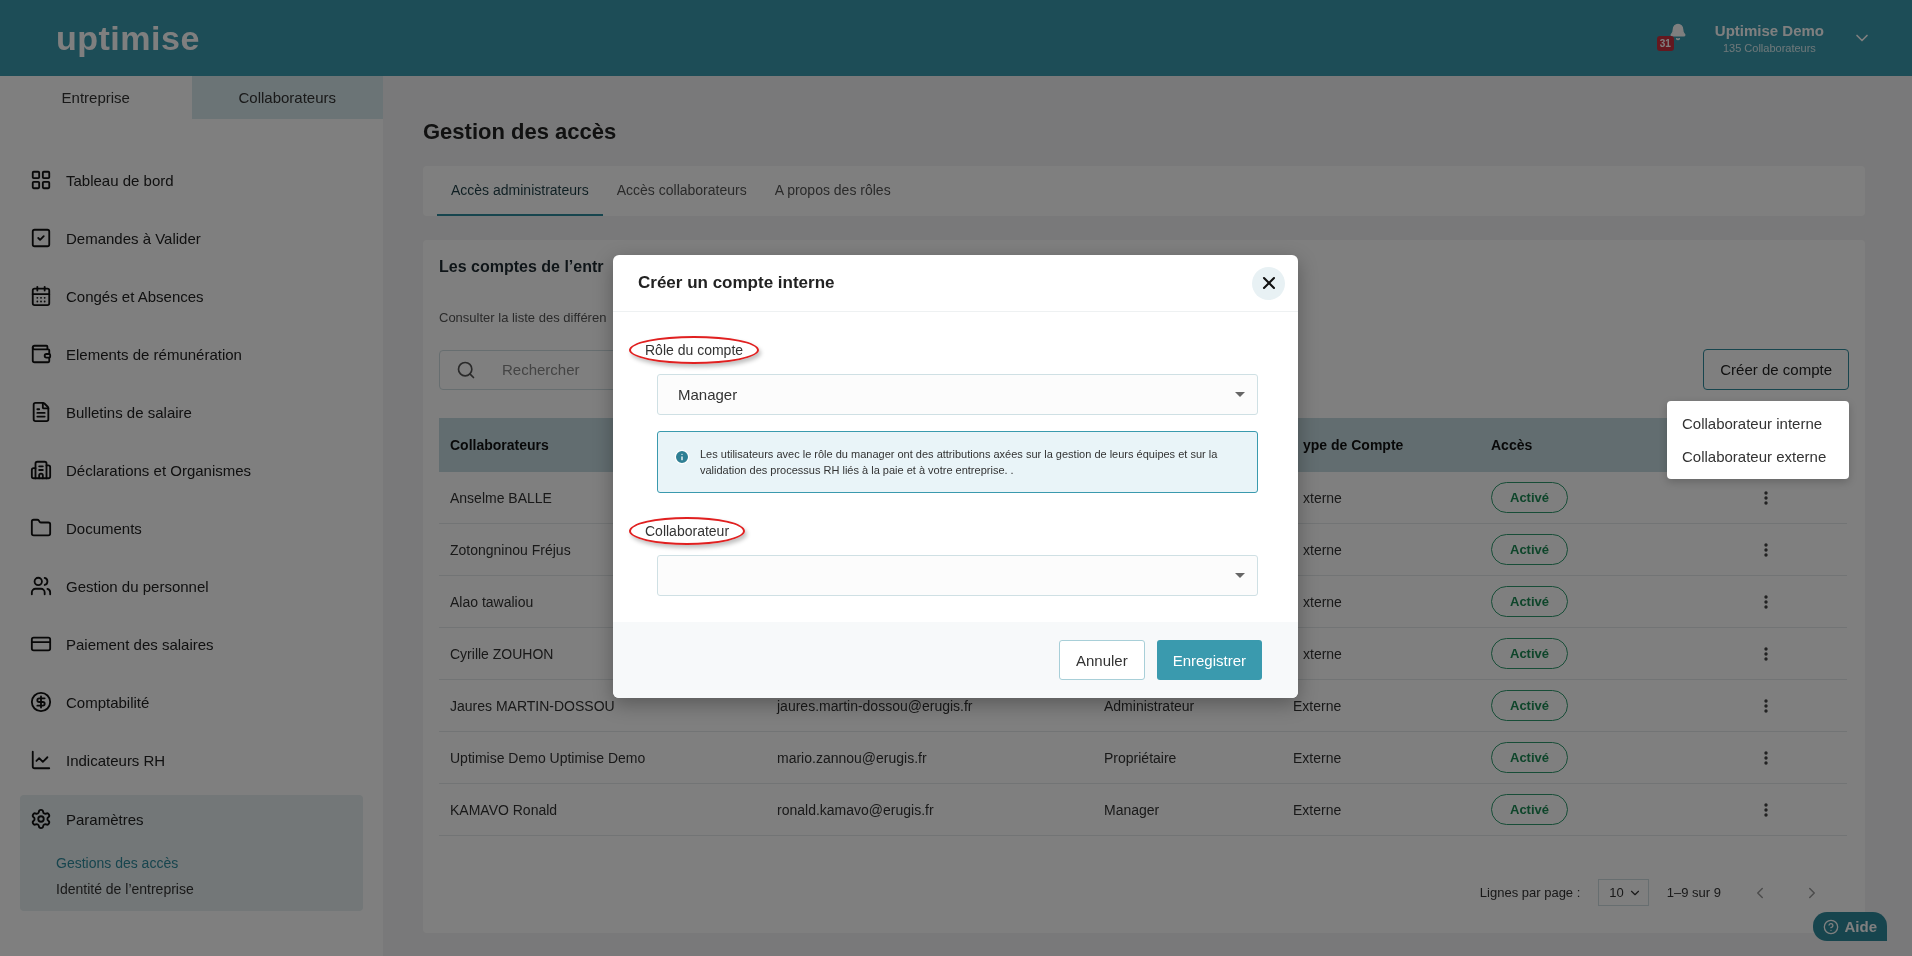  Describe the element at coordinates (129, 412) in the screenshot. I see `sidebar-label: Bulletins de salaire` at that location.